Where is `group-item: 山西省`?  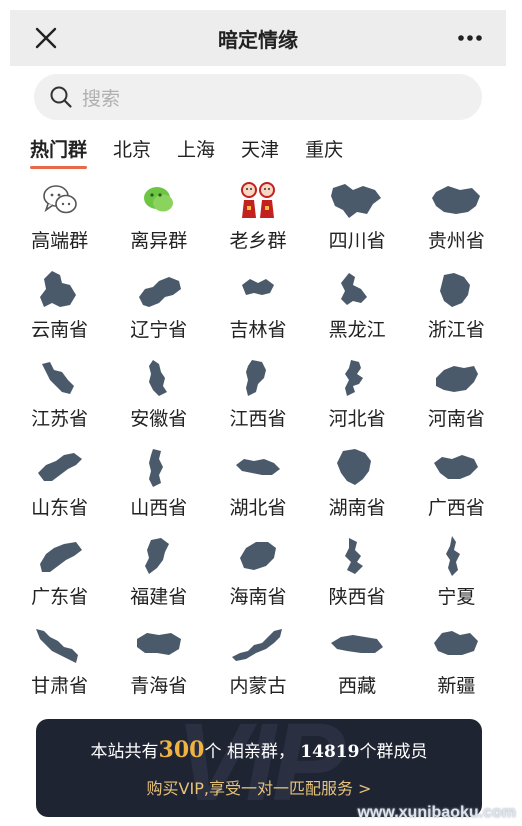 group-item: 山西省 is located at coordinates (158, 489).